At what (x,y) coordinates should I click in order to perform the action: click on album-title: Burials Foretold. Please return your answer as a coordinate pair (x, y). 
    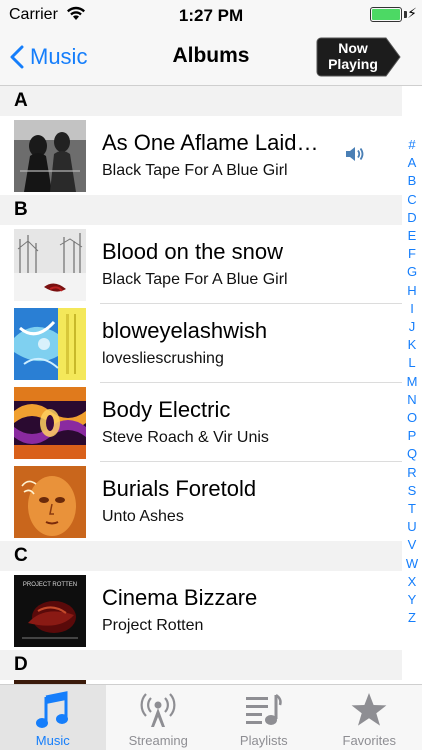
    Looking at the image, I should click on (179, 488).